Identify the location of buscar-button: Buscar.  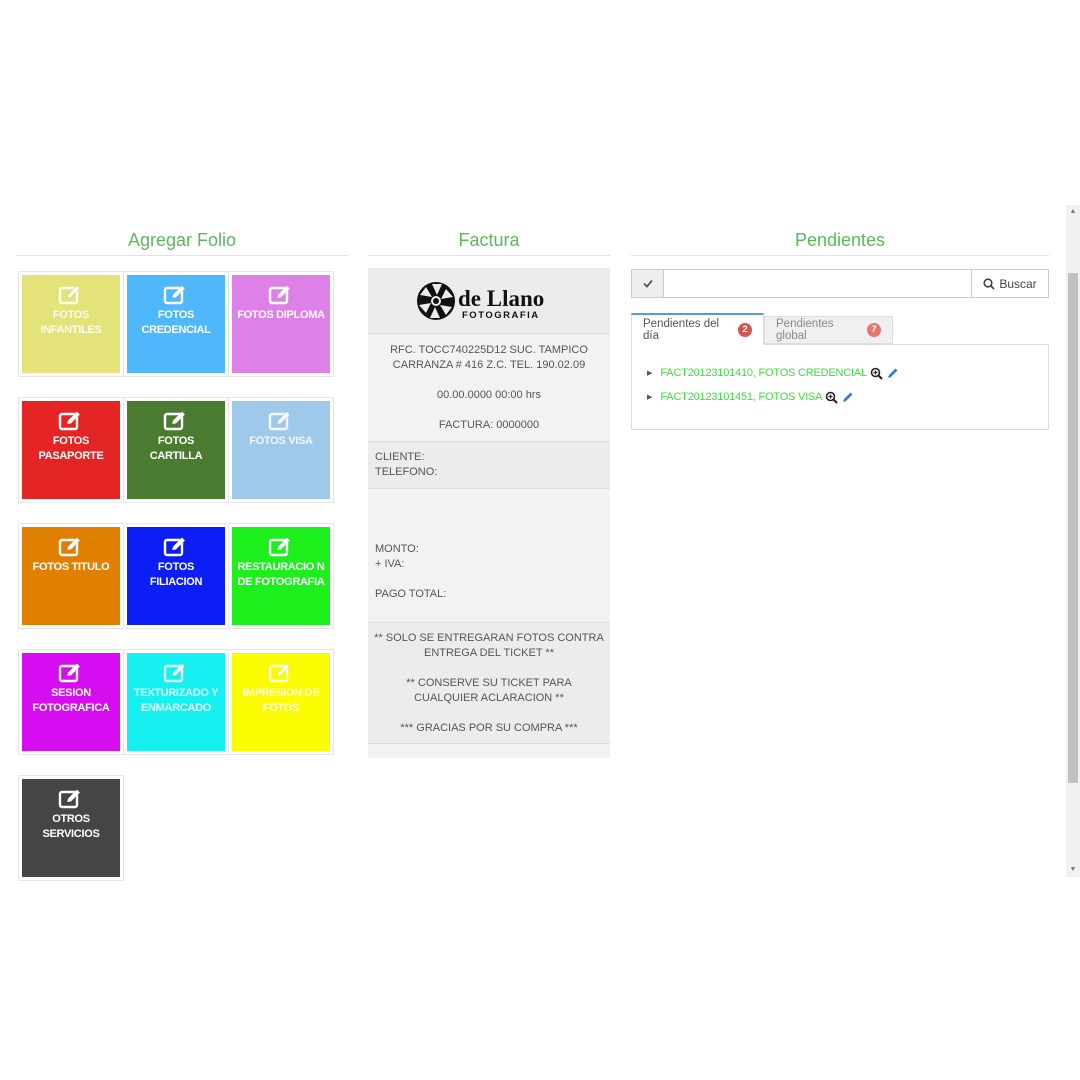
(1010, 283).